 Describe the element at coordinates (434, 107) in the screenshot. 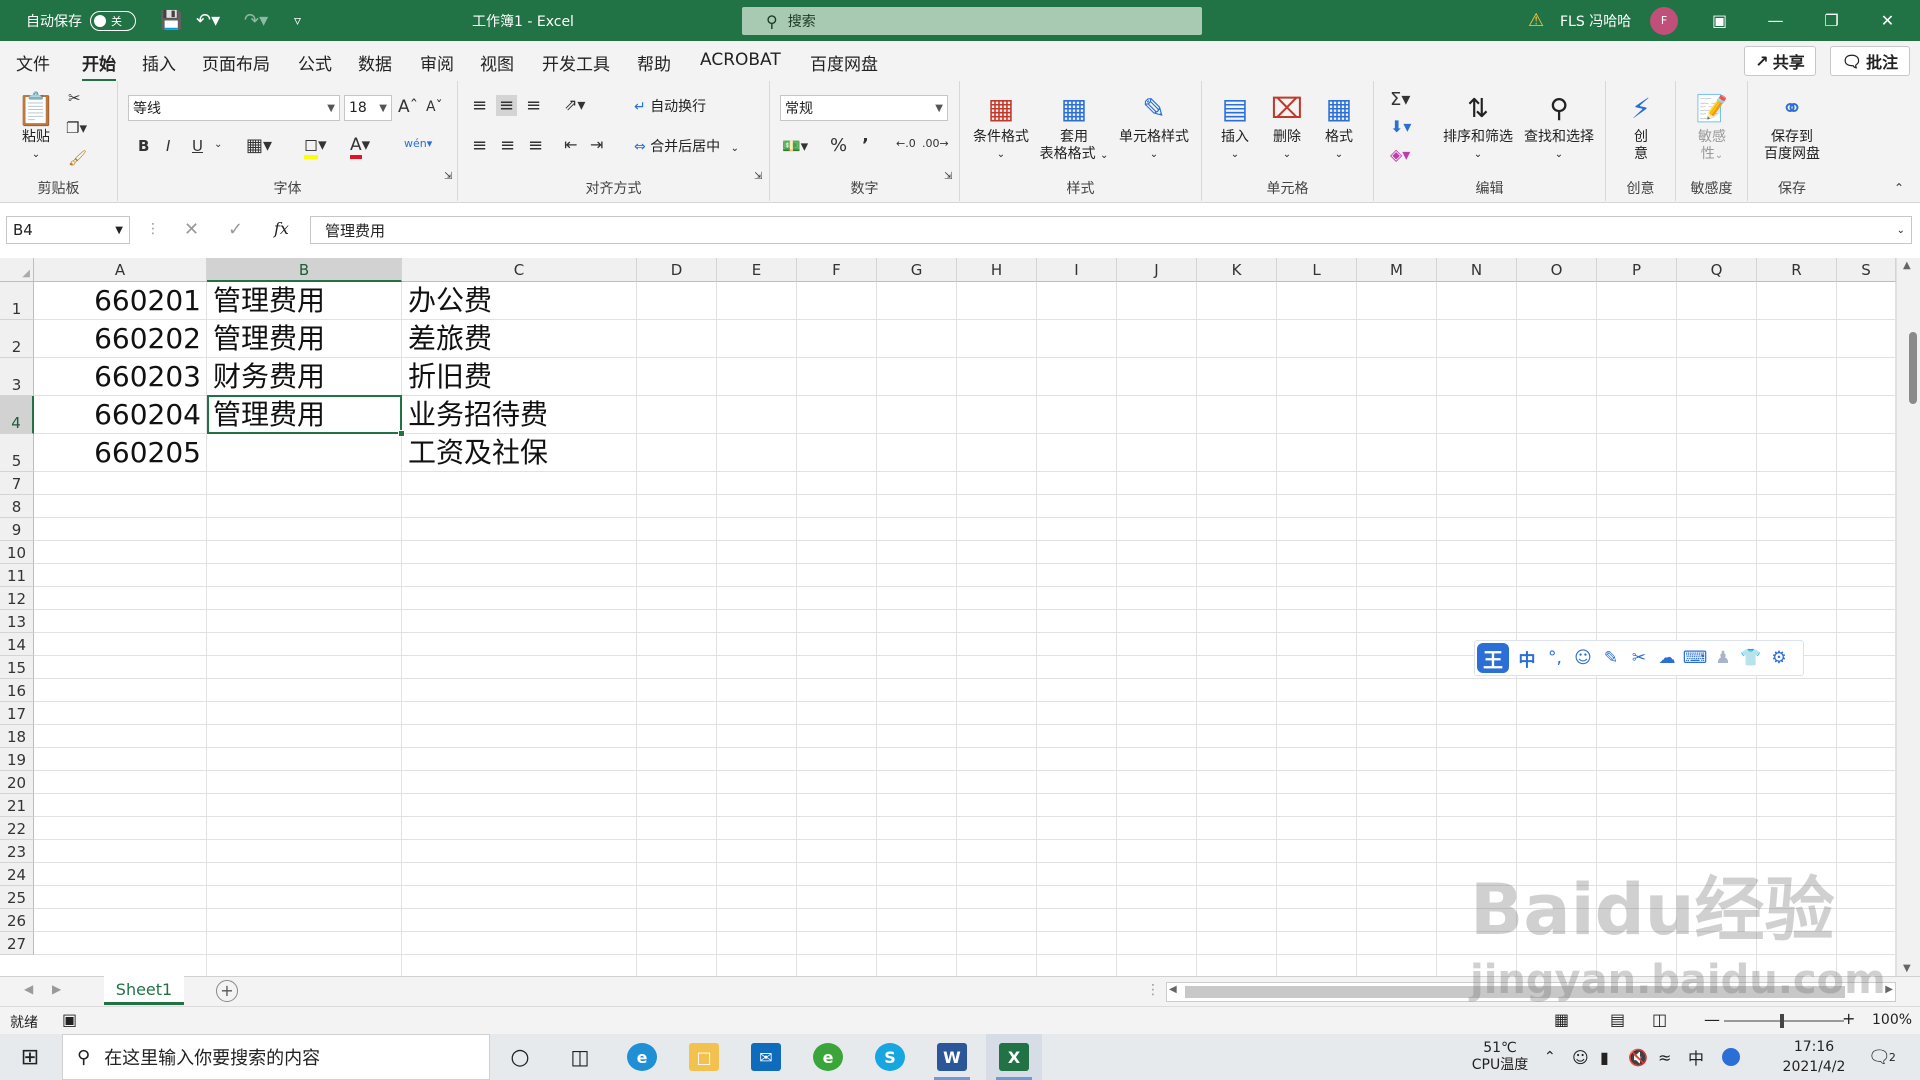

I see `decrease-font-icon: Aˇ` at that location.